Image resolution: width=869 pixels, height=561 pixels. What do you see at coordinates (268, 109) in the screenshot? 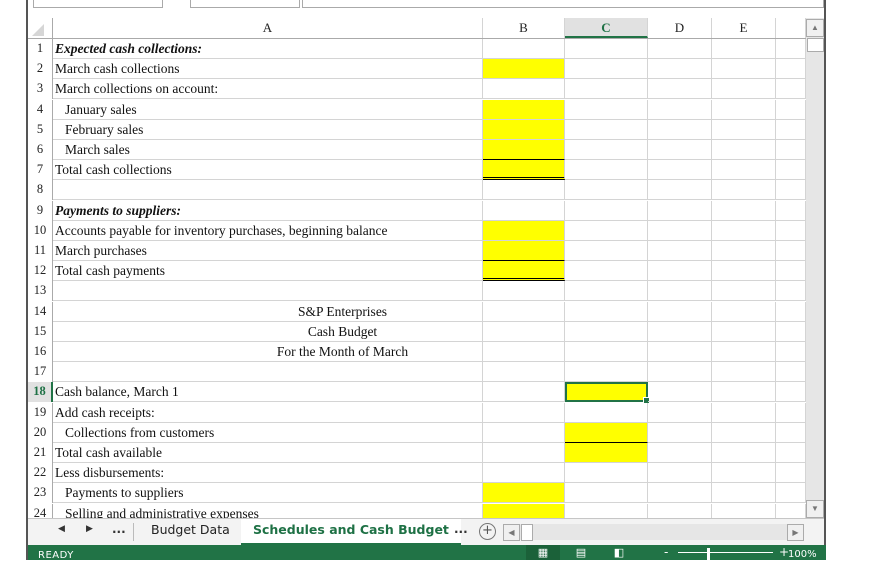
I see `cell-a: January sales` at bounding box center [268, 109].